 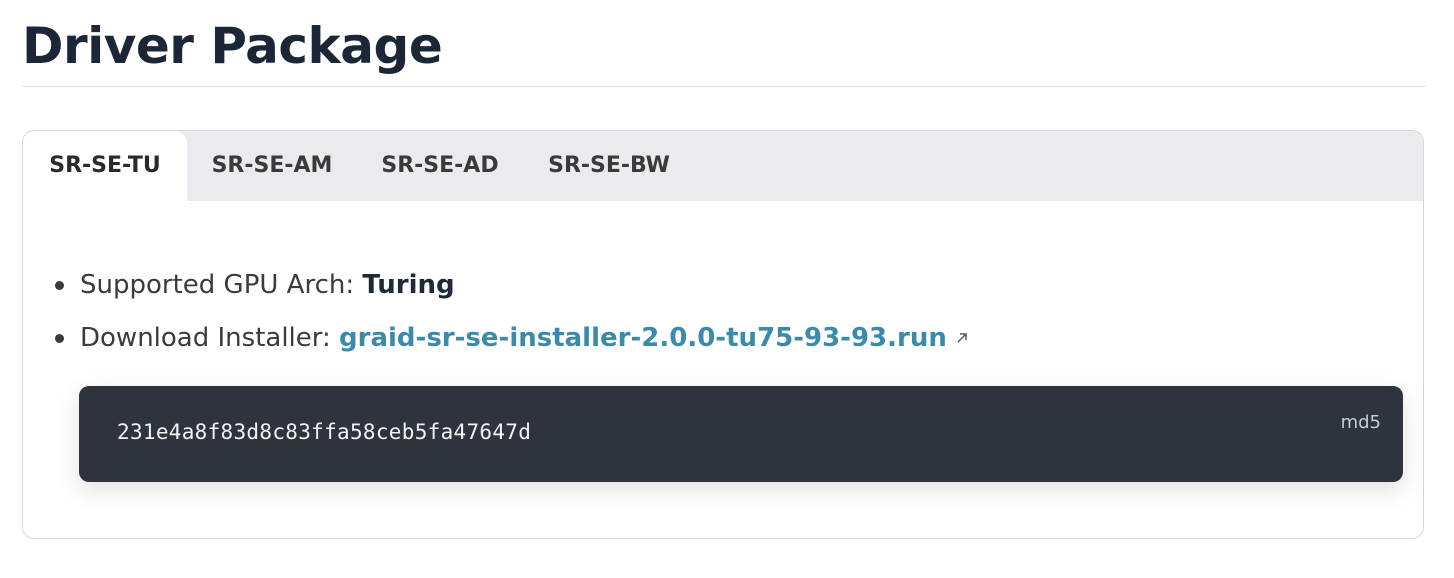 What do you see at coordinates (723, 166) in the screenshot?
I see `tab-bar: SR-SE-TU SR-SE-AM SR-SE-AD SR-SE-BW` at bounding box center [723, 166].